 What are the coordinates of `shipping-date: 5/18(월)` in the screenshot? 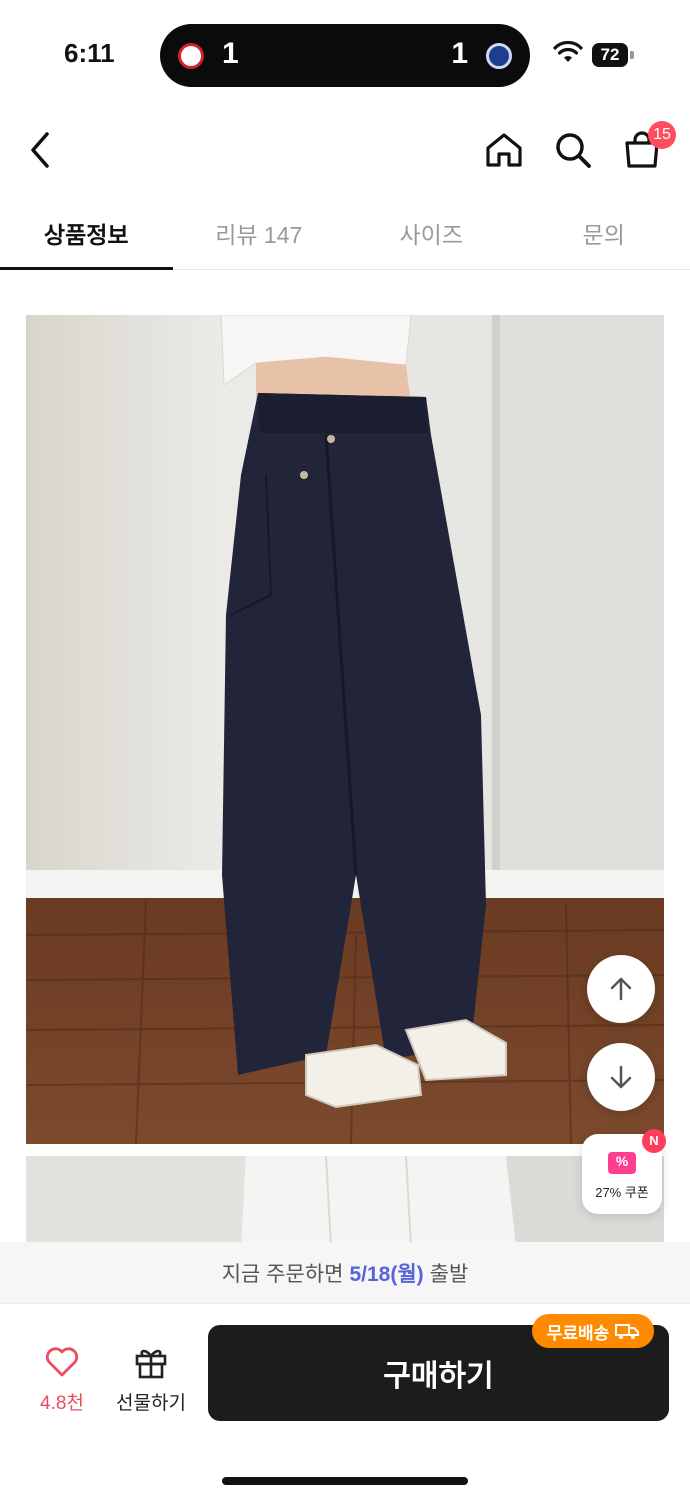 It's located at (386, 1274).